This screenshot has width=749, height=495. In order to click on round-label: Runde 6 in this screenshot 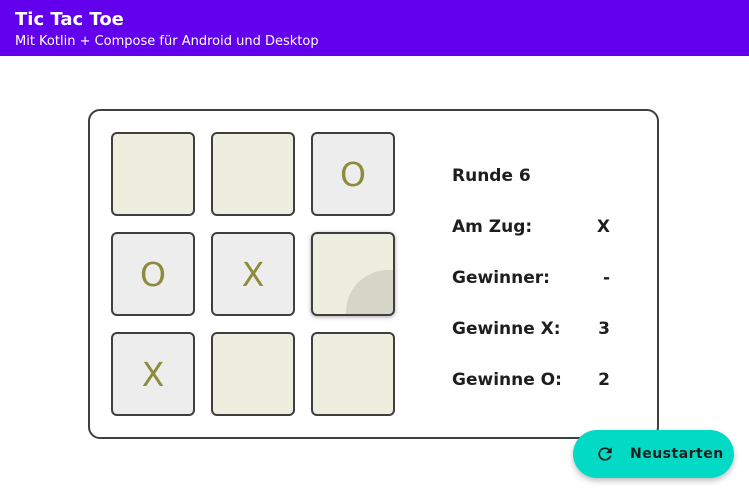, I will do `click(491, 176)`.